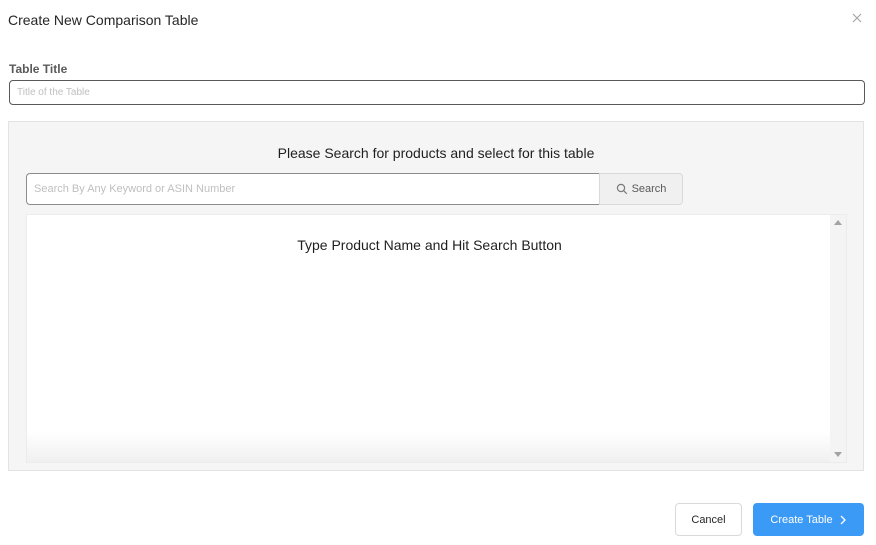 This screenshot has height=545, width=876. Describe the element at coordinates (843, 519) in the screenshot. I see `chevron-right-icon` at that location.